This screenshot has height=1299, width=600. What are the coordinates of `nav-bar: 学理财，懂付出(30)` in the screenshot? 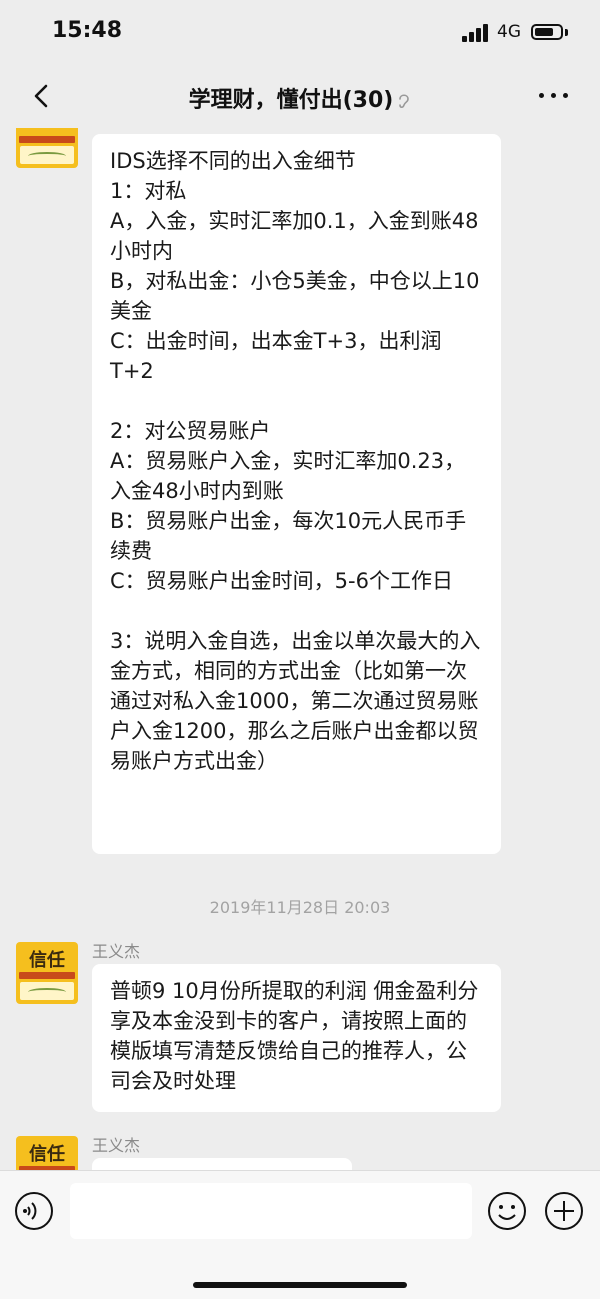 It's located at (300, 96).